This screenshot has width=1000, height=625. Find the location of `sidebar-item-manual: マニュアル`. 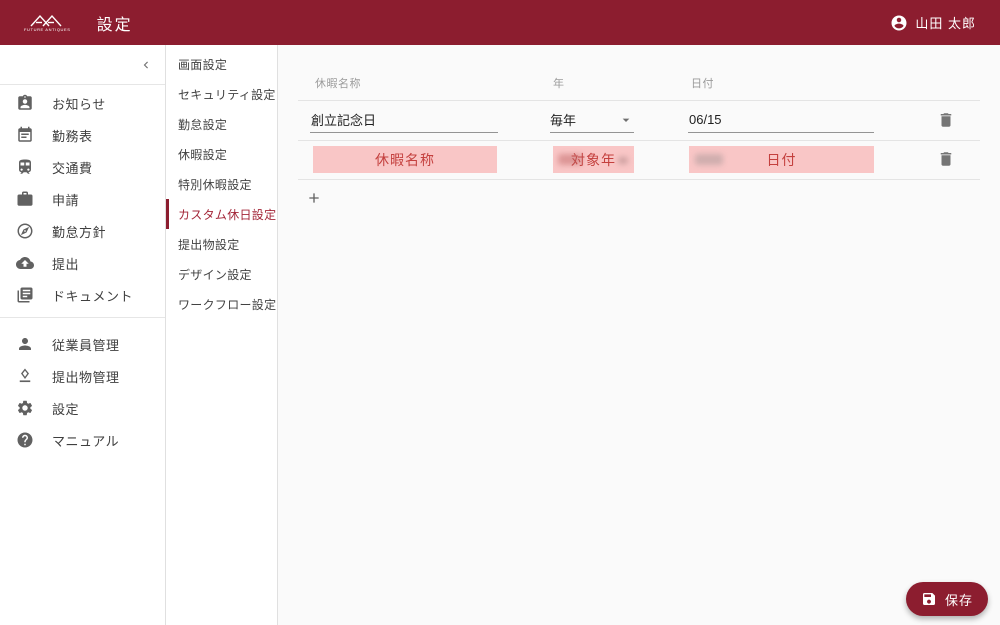

sidebar-item-manual: マニュアル is located at coordinates (82, 440).